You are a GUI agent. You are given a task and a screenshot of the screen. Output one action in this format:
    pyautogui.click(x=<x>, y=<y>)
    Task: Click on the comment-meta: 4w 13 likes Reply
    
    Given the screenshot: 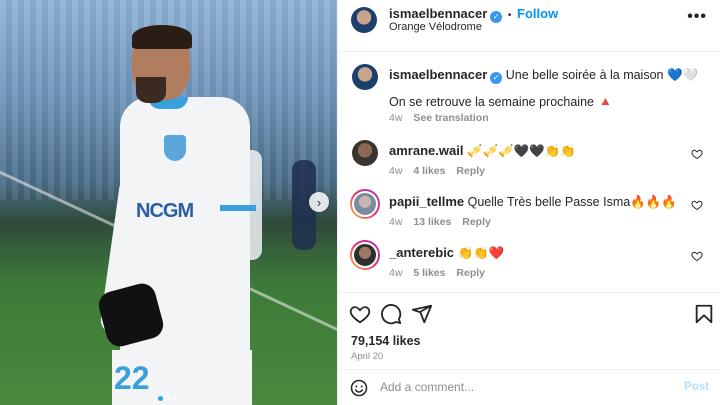 What is the action you would take?
    pyautogui.click(x=440, y=222)
    